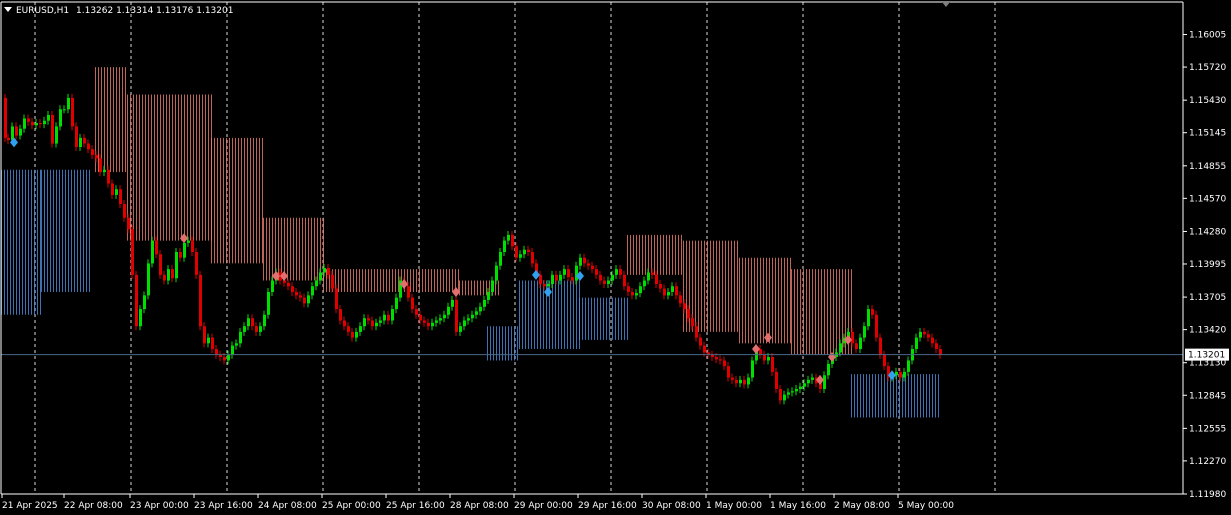 The width and height of the screenshot is (1231, 515). I want to click on y-tick-label: 1.14280, so click(1207, 232).